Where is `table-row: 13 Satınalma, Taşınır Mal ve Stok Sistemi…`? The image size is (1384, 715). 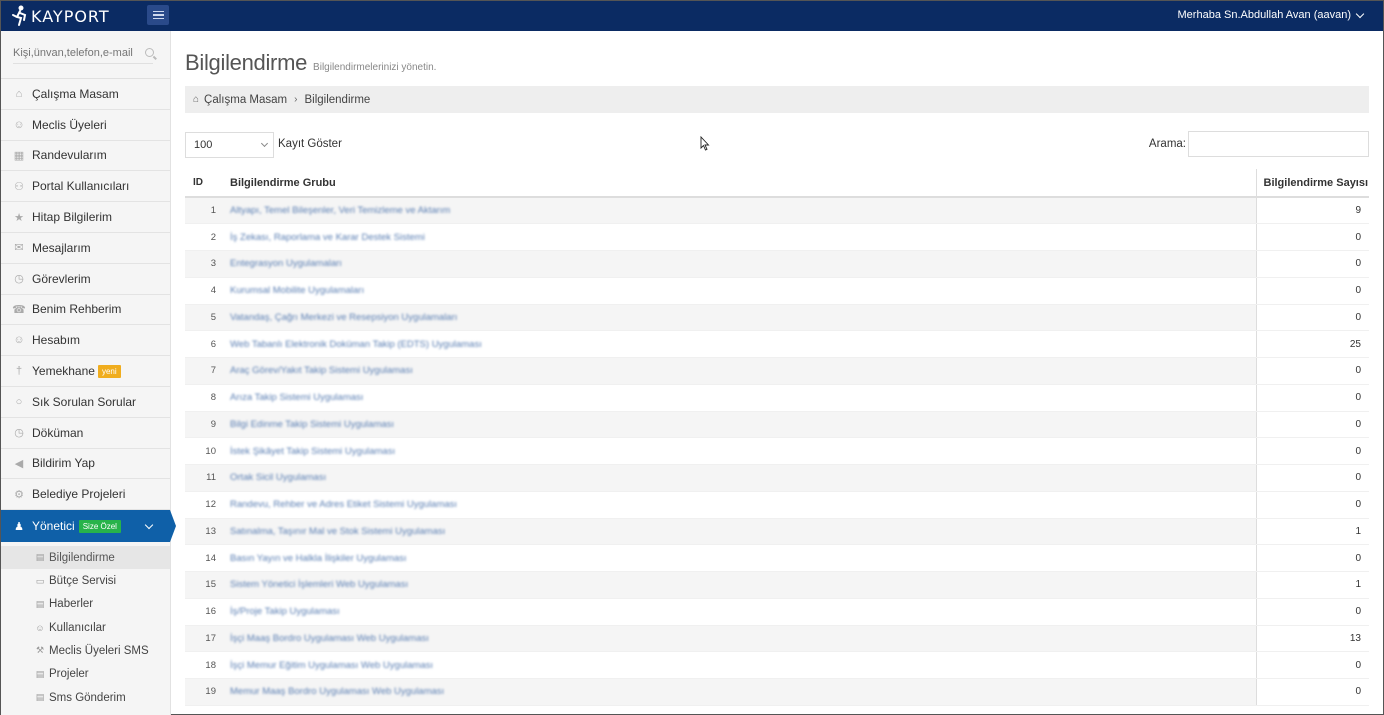 table-row: 13 Satınalma, Taşınır Mal ve Stok Sistemi… is located at coordinates (777, 532).